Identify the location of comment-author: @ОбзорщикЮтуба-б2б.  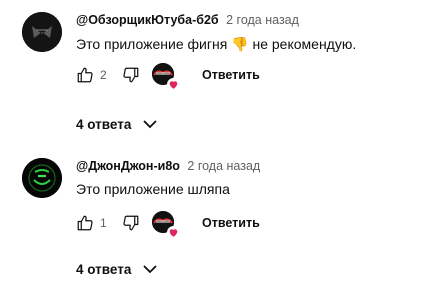
(147, 20).